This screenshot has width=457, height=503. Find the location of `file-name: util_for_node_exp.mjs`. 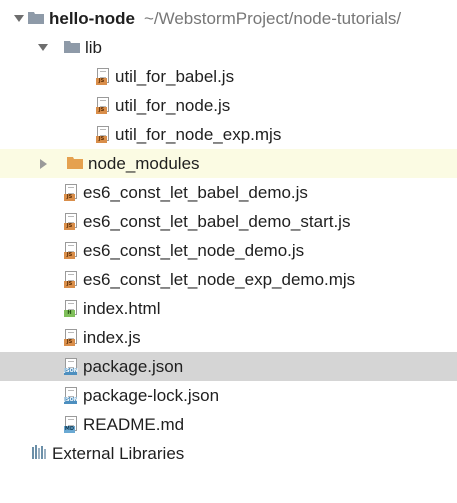

file-name: util_for_node_exp.mjs is located at coordinates (198, 134).